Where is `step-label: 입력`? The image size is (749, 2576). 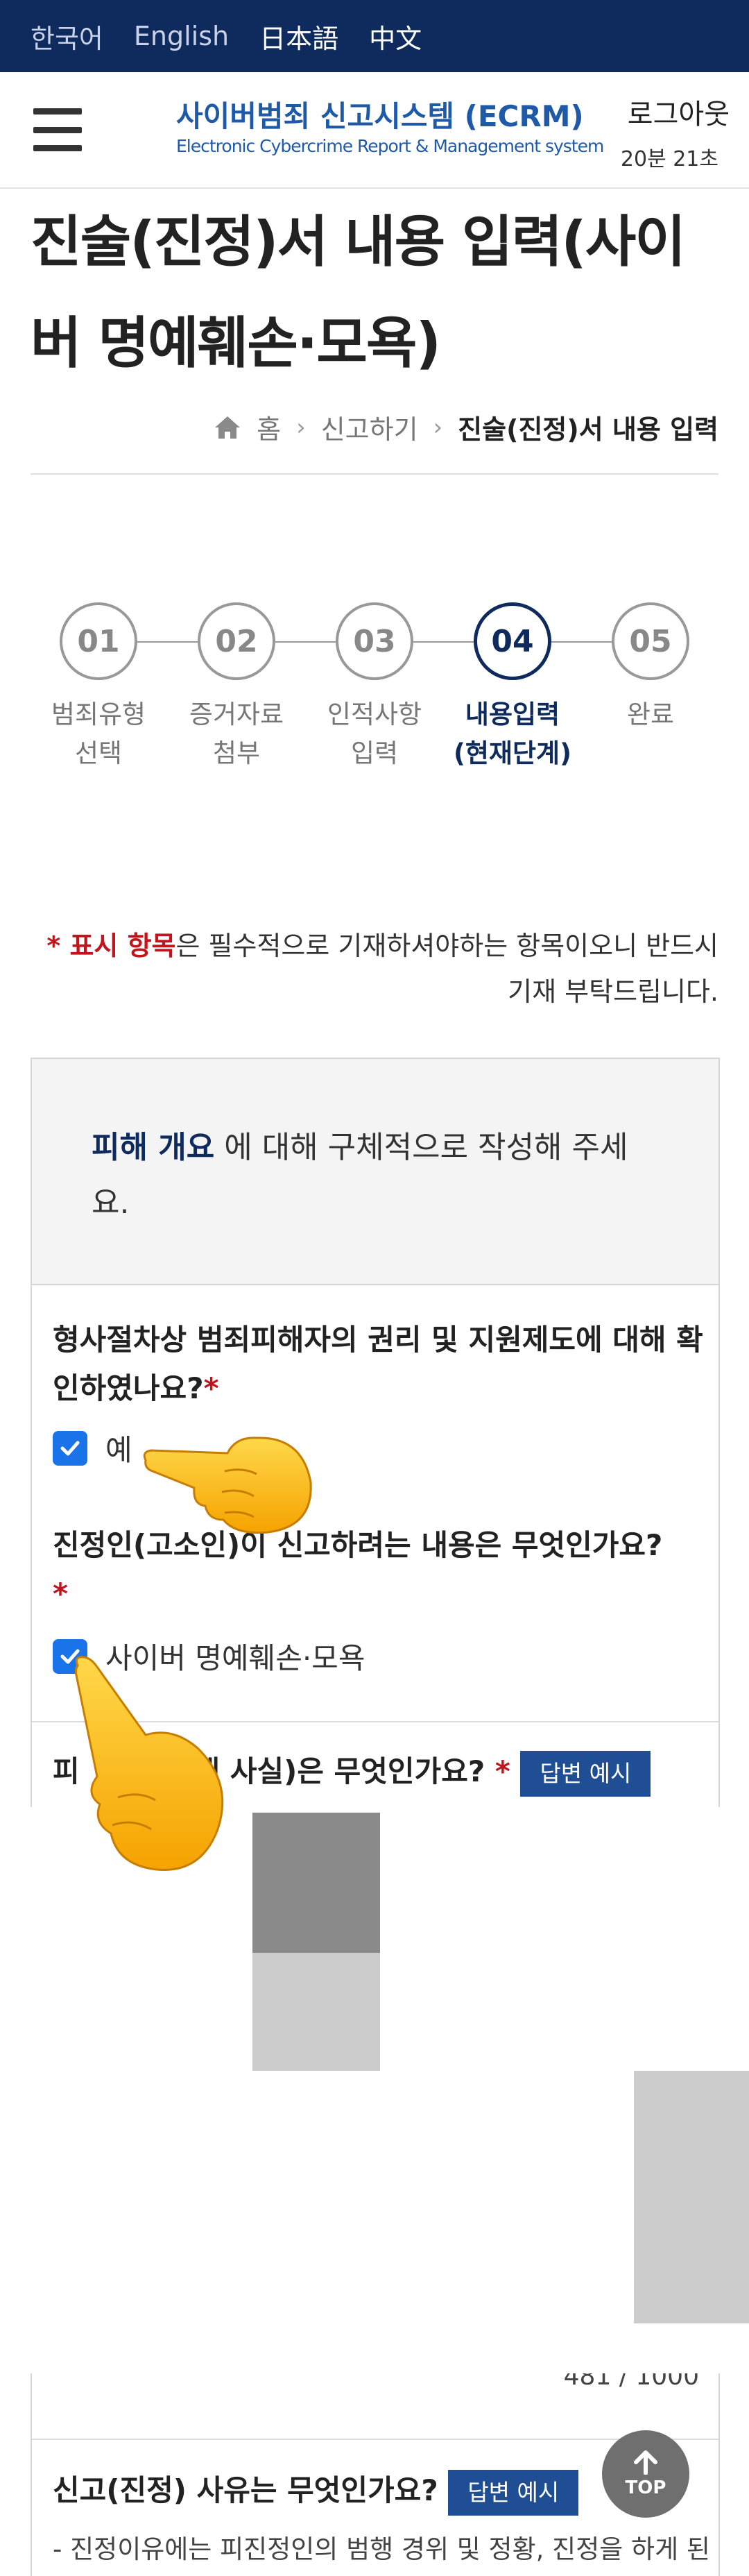
step-label: 입력 is located at coordinates (374, 753).